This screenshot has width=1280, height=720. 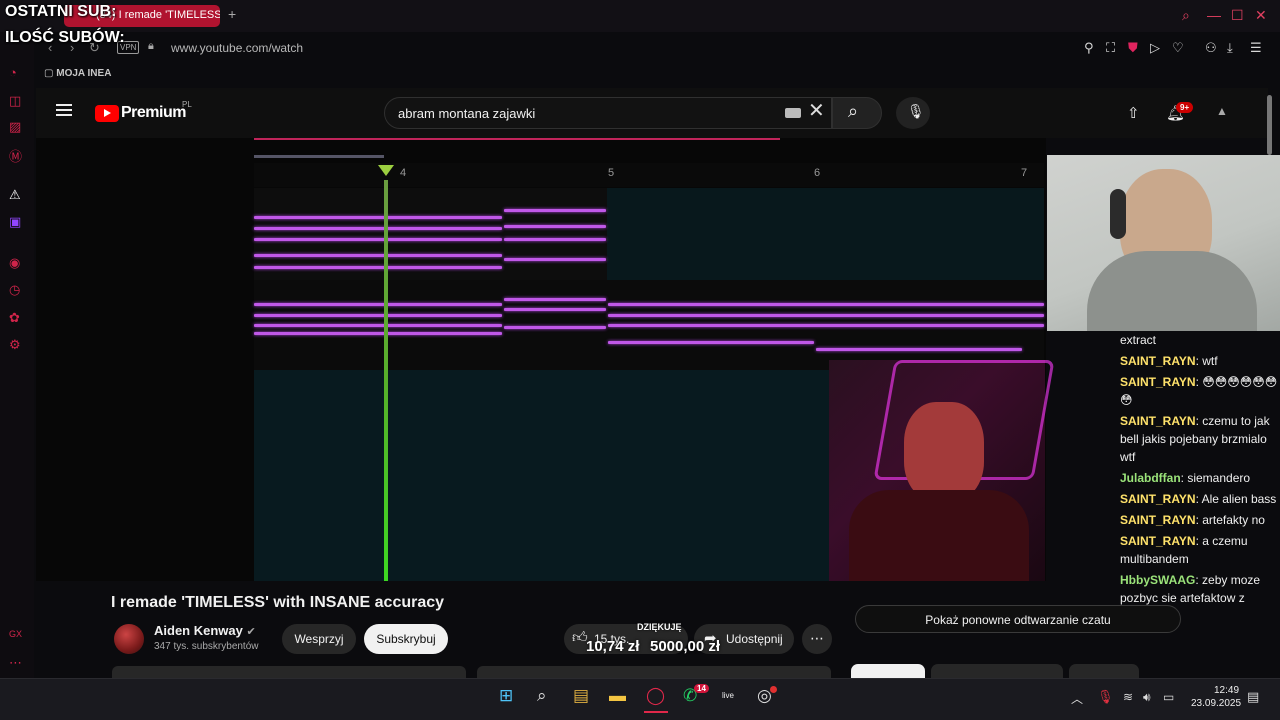 I want to click on new-tab-button: +, so click(x=232, y=14).